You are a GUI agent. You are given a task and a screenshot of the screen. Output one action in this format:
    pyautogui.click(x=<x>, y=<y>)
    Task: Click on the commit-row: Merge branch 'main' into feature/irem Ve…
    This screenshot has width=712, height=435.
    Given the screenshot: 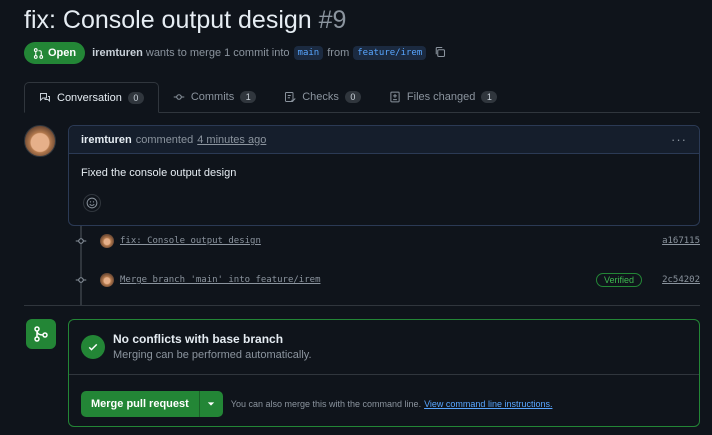 What is the action you would take?
    pyautogui.click(x=387, y=280)
    